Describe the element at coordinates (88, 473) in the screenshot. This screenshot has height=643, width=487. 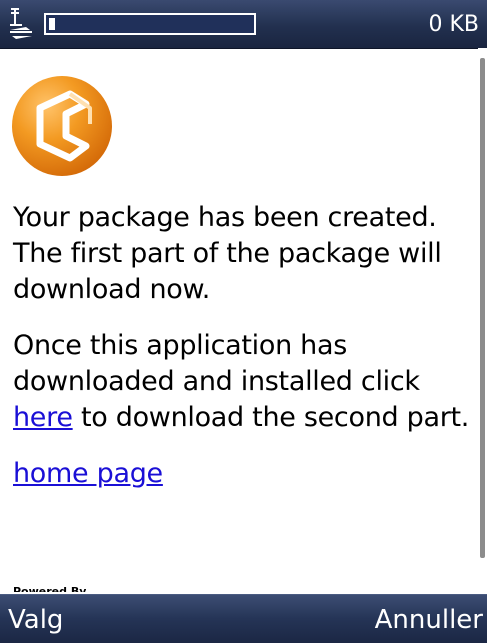
I see `home-page-link: home page` at that location.